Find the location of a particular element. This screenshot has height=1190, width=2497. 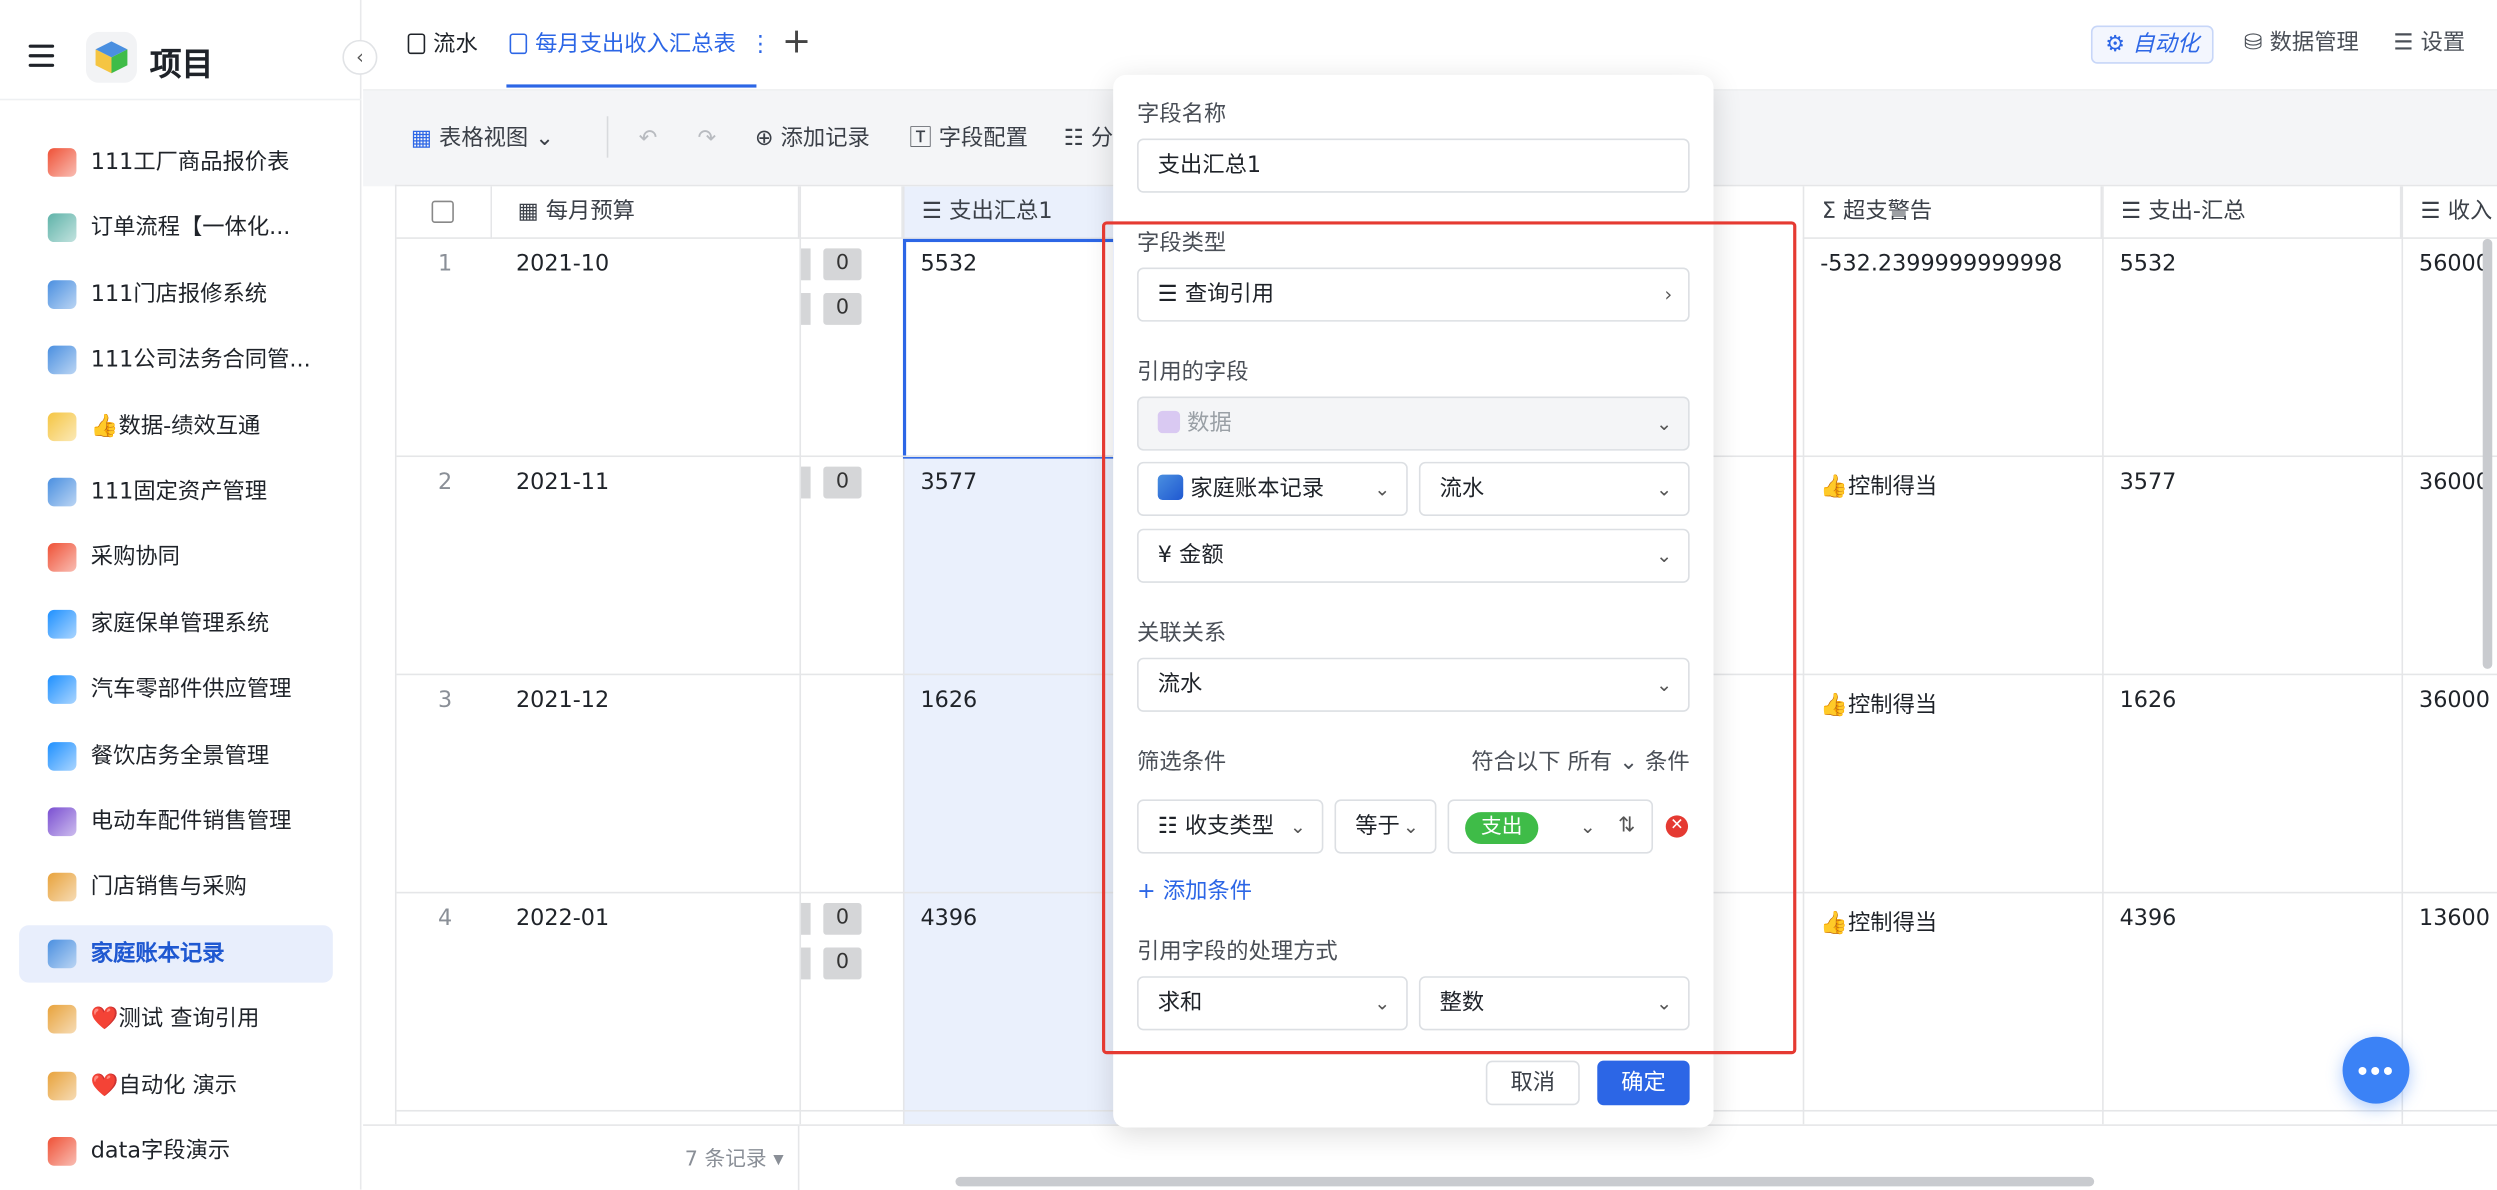

cell-expense-sum: 5532 is located at coordinates (2148, 264).